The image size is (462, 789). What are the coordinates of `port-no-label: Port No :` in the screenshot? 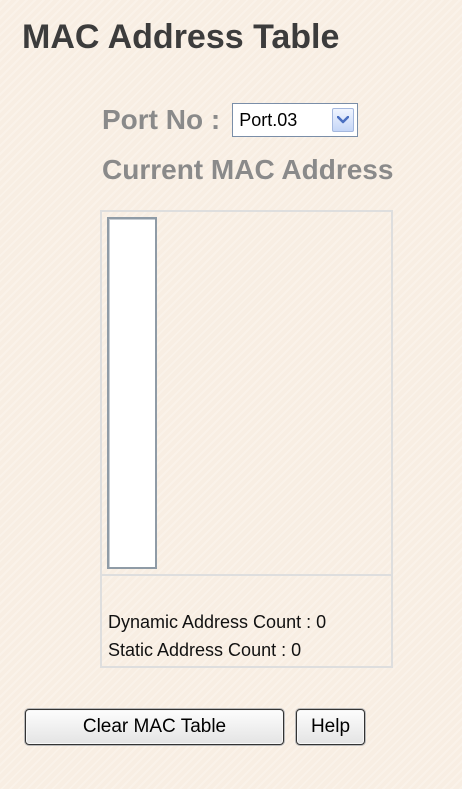 It's located at (161, 119).